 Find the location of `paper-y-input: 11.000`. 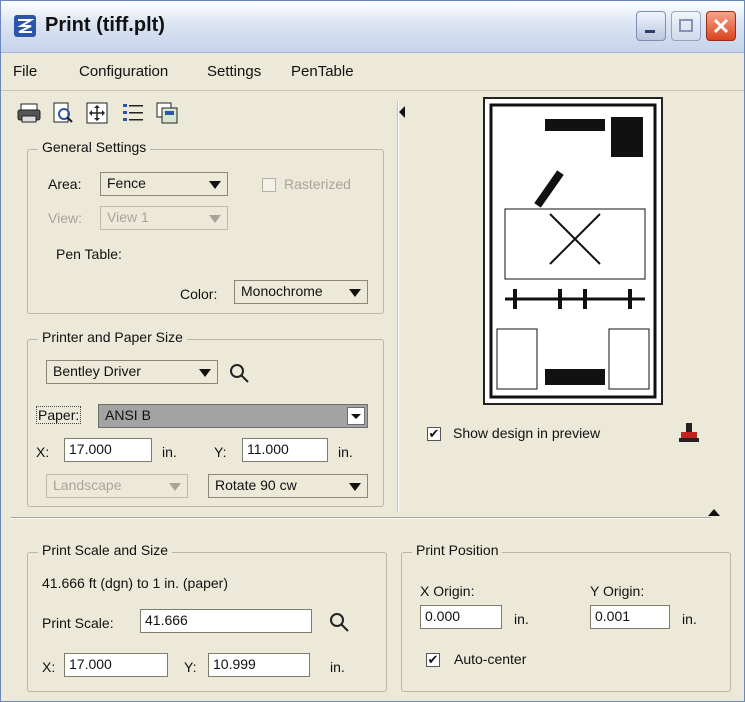

paper-y-input: 11.000 is located at coordinates (285, 450).